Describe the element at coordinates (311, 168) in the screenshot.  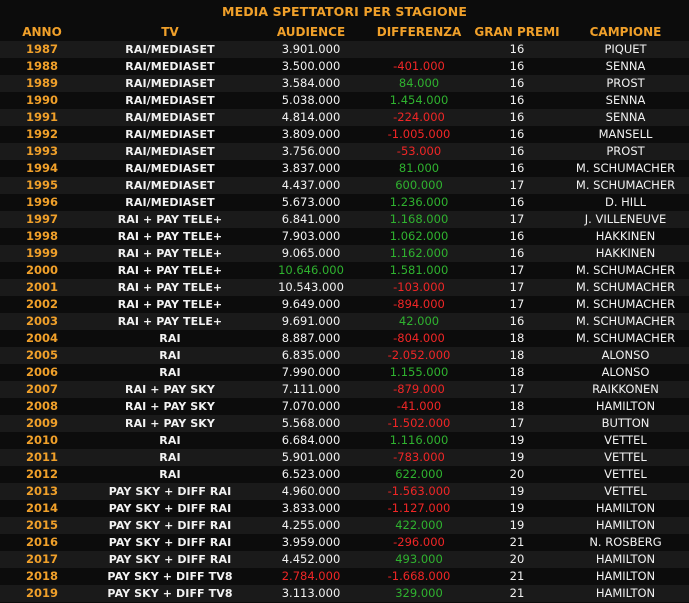
I see `cell-audience: 3.837.000` at that location.